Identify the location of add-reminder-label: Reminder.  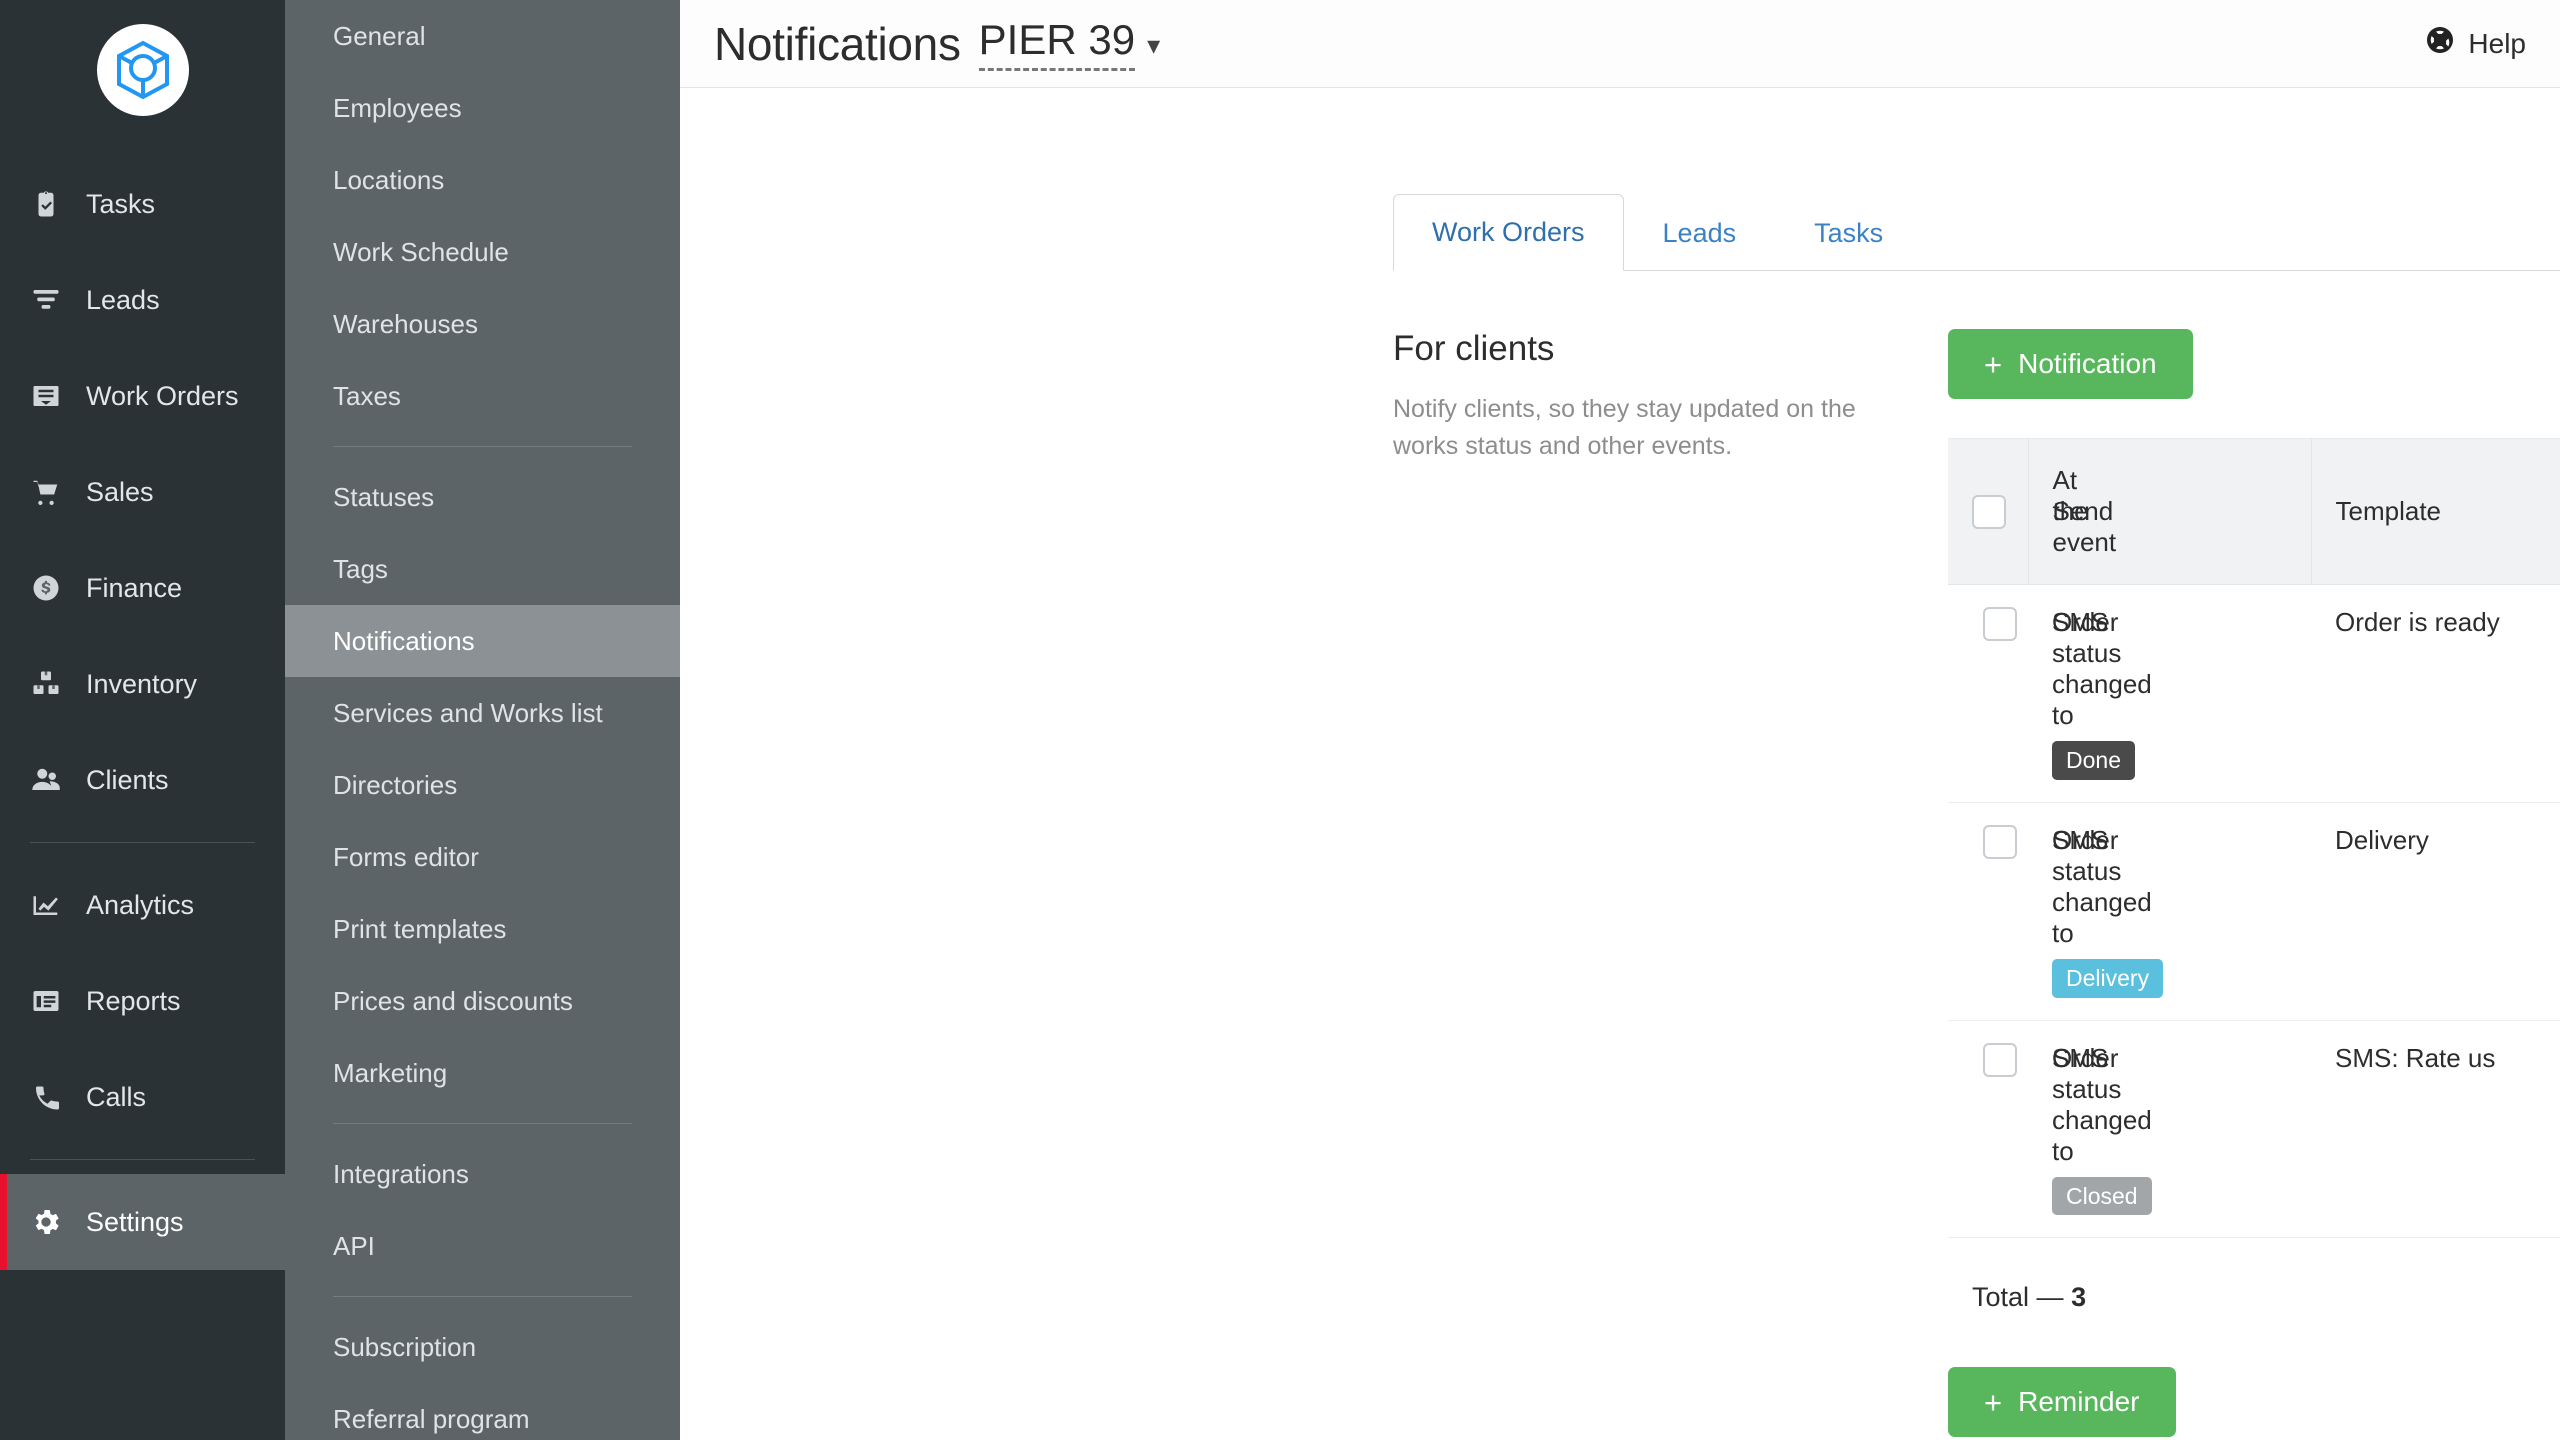
(2079, 1402).